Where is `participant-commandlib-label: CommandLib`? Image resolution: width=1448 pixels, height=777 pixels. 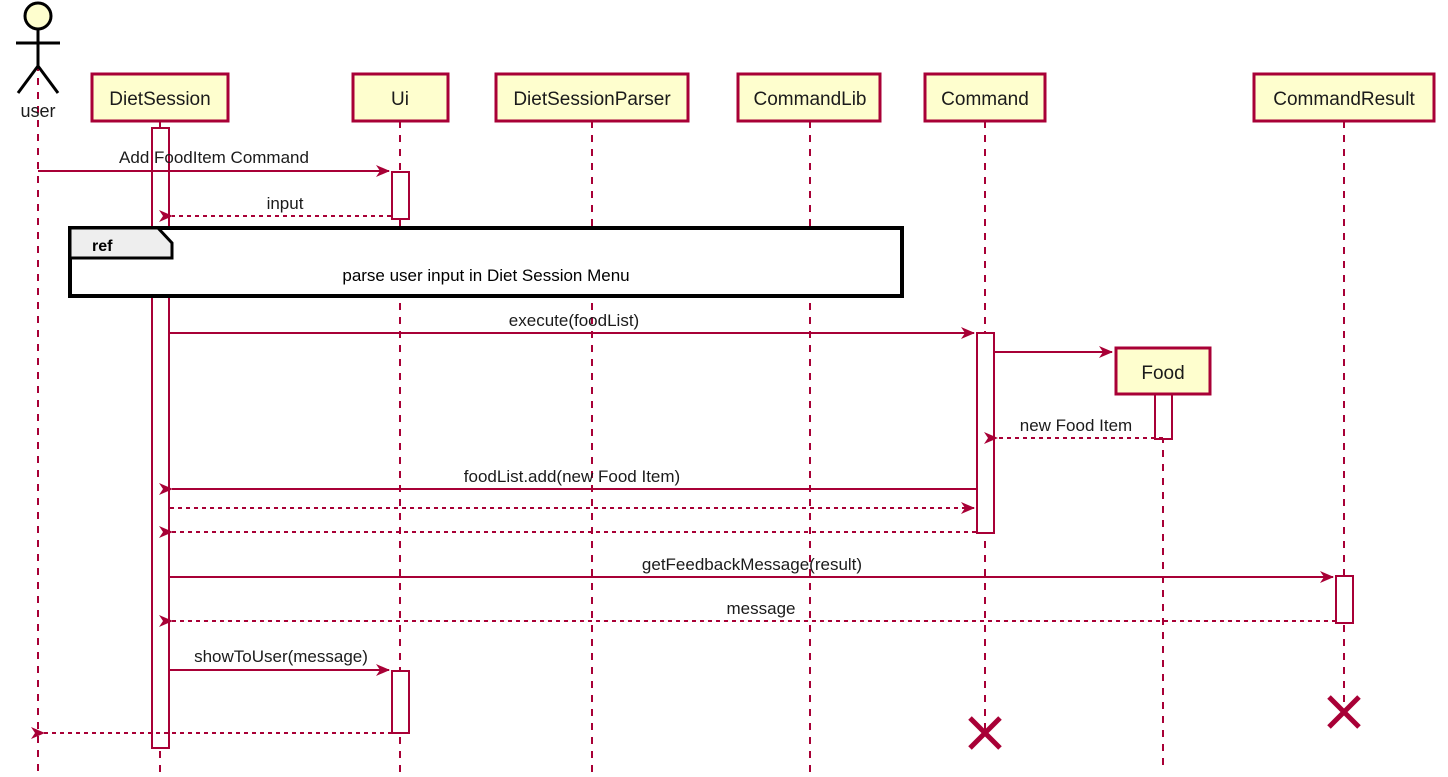 participant-commandlib-label: CommandLib is located at coordinates (810, 99).